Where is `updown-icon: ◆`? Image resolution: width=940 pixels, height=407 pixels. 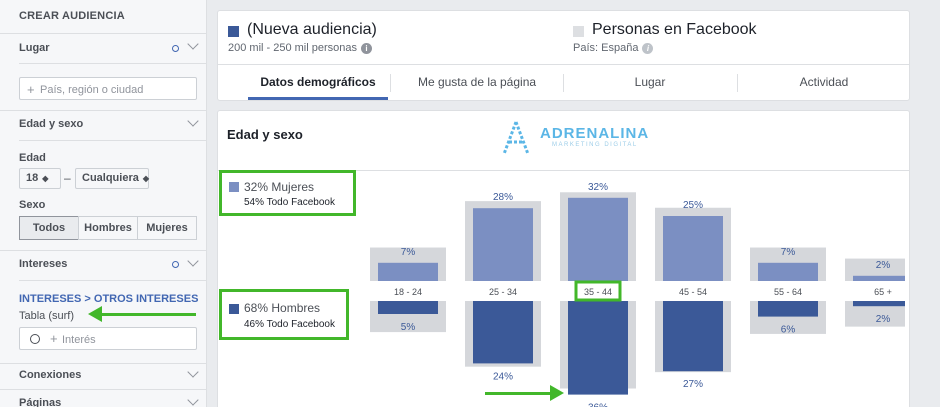
updown-icon: ◆ is located at coordinates (45, 178).